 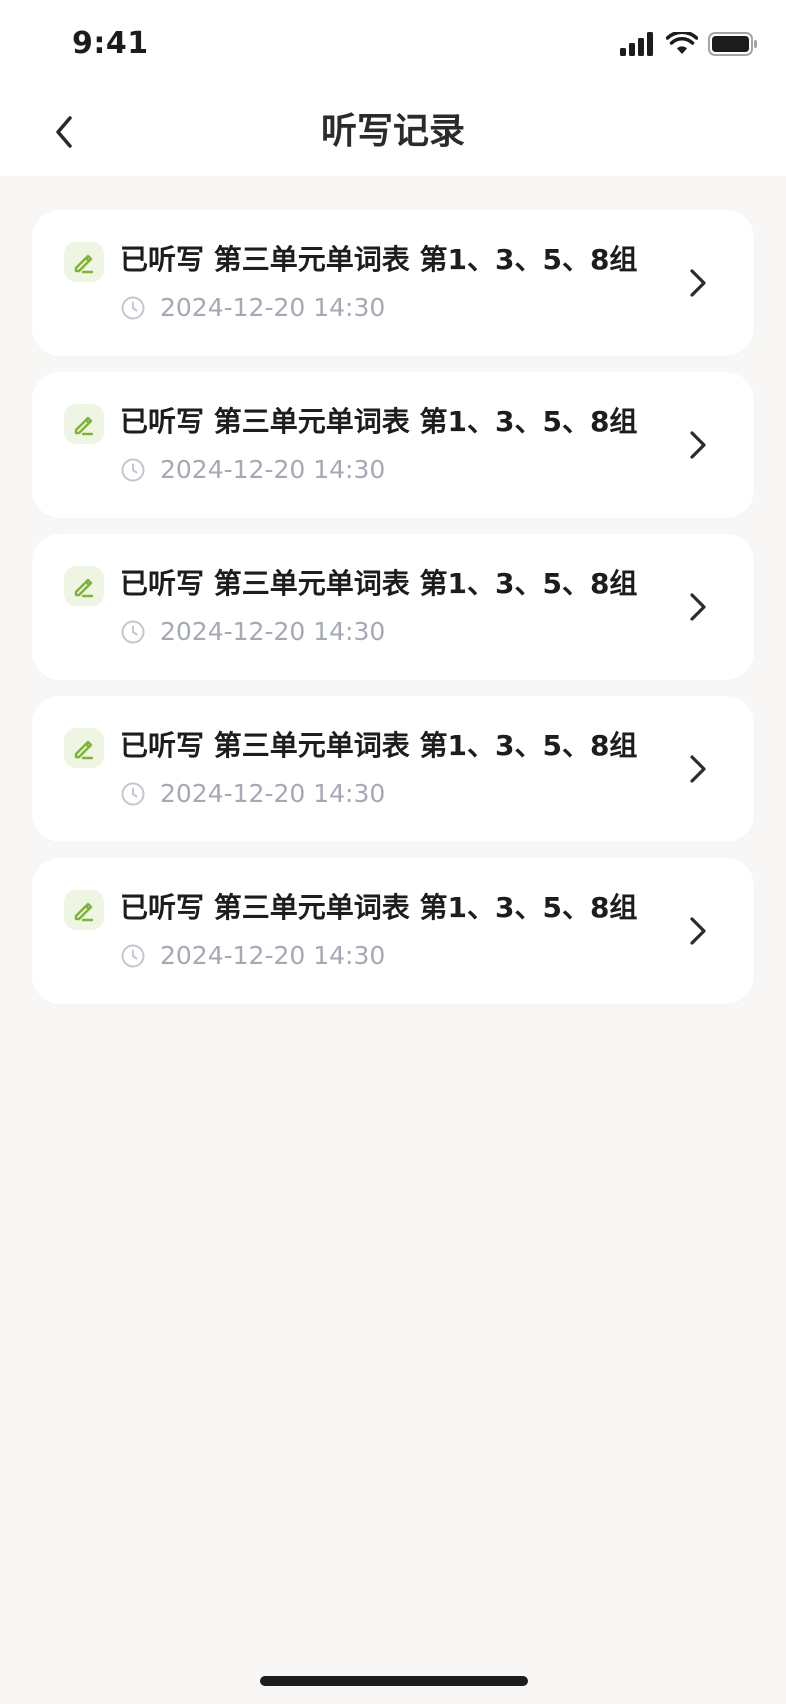 What do you see at coordinates (393, 44) in the screenshot?
I see `status-bar: 9:41` at bounding box center [393, 44].